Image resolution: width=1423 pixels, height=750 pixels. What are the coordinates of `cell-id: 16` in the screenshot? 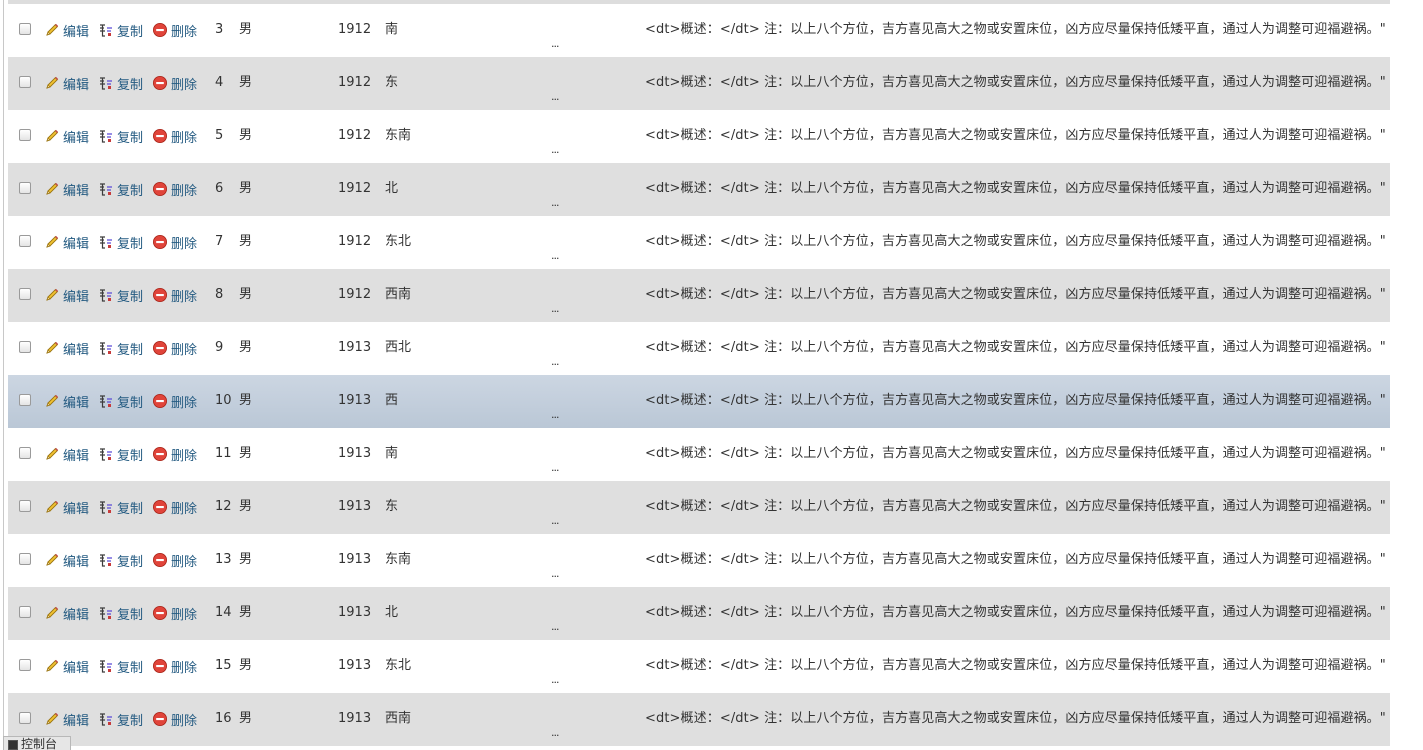 It's located at (223, 718).